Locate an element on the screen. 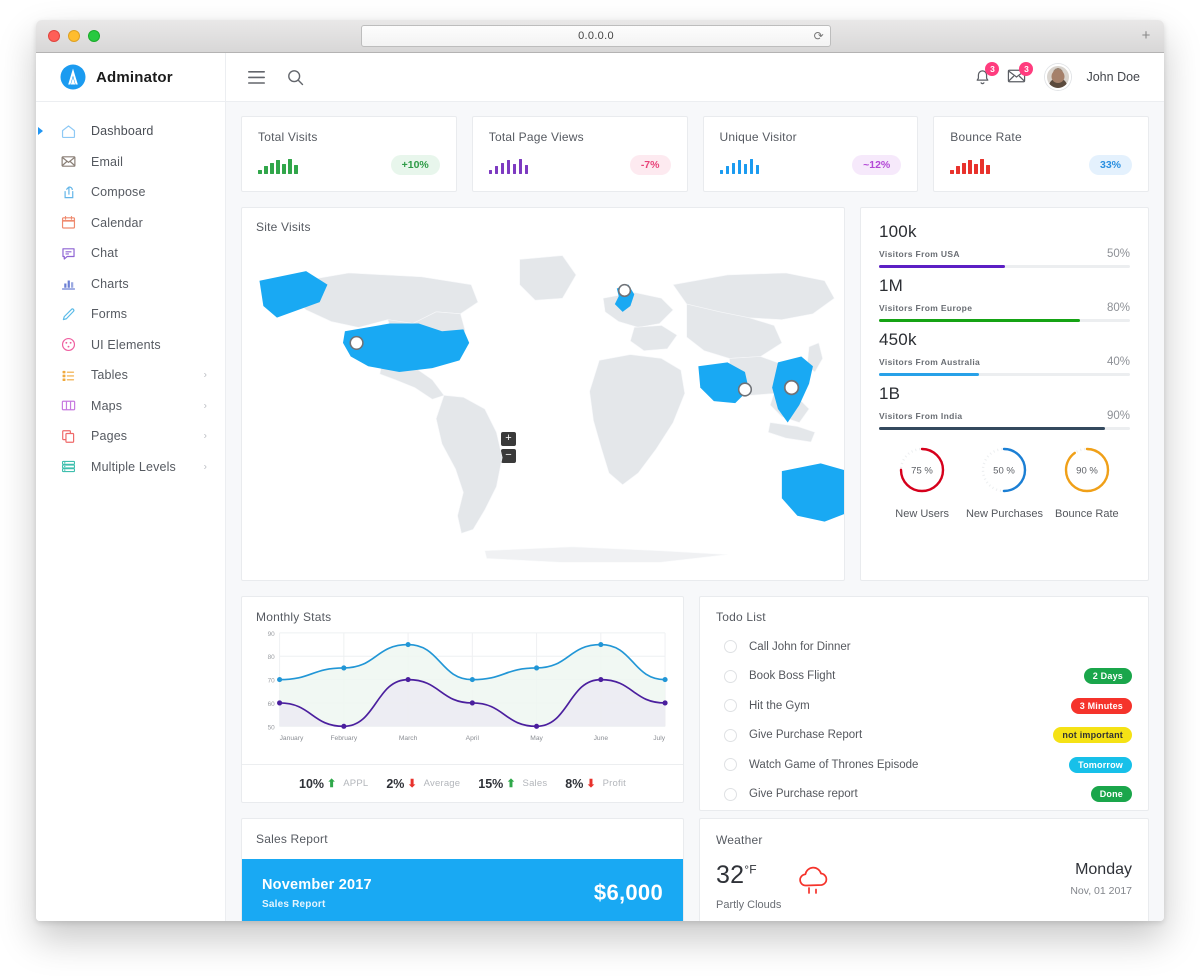 The width and height of the screenshot is (1200, 976). sidebar-item-label: Maps is located at coordinates (107, 405).